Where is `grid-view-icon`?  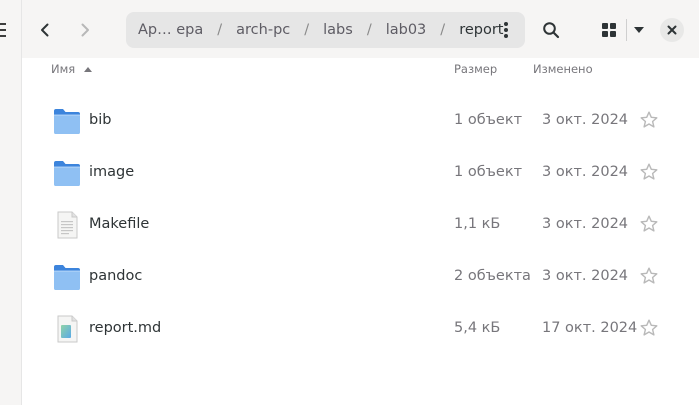
grid-view-icon is located at coordinates (609, 30).